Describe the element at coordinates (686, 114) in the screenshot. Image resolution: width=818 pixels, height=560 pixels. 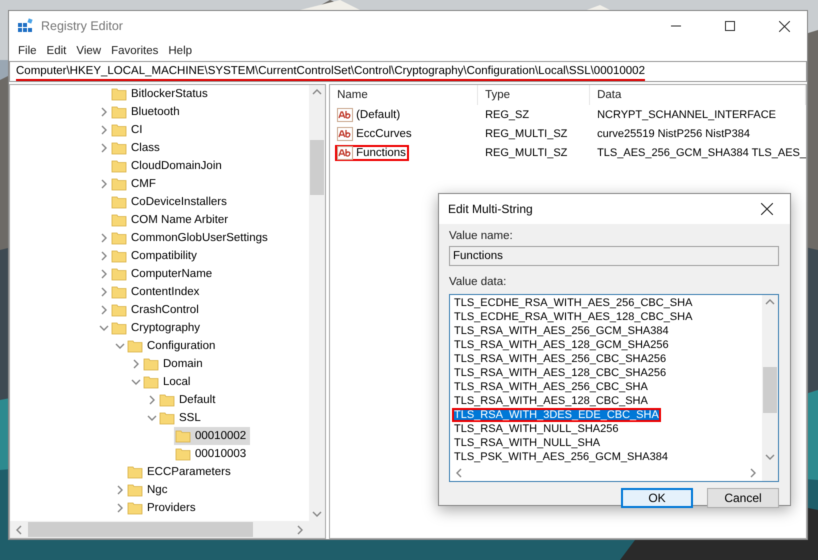
I see `value-data: NCRYPT_SCHANNEL_INTERFACE` at that location.